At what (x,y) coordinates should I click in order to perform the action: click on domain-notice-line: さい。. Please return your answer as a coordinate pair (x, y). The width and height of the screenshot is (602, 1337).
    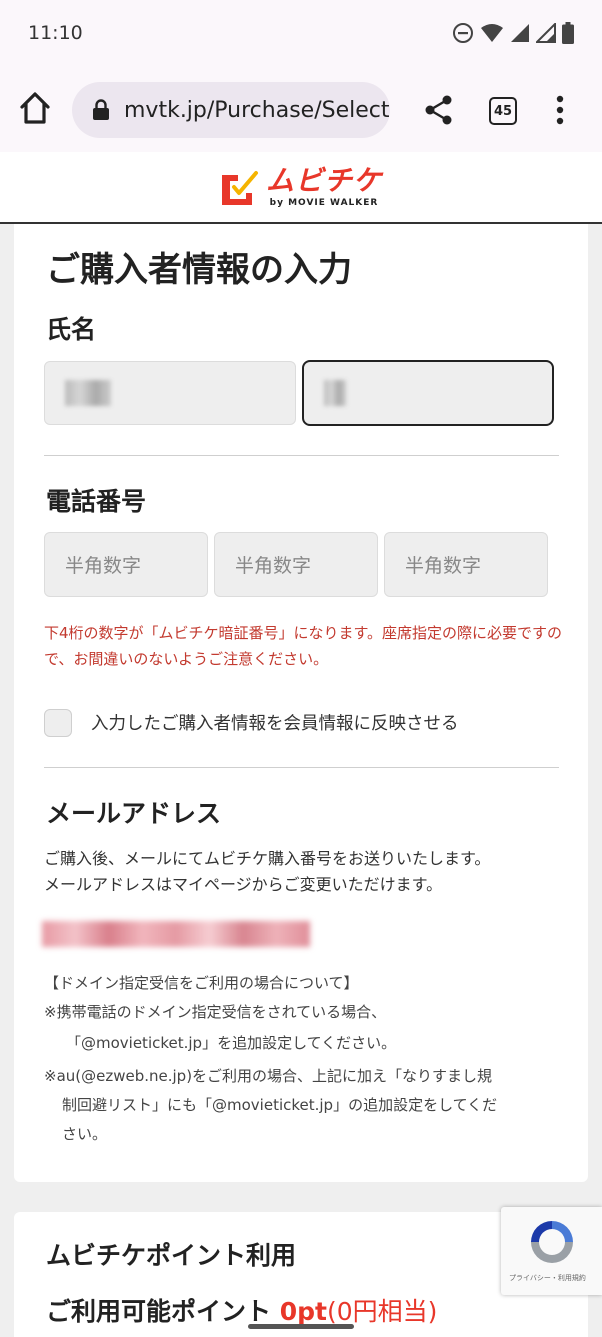
    Looking at the image, I should click on (85, 1134).